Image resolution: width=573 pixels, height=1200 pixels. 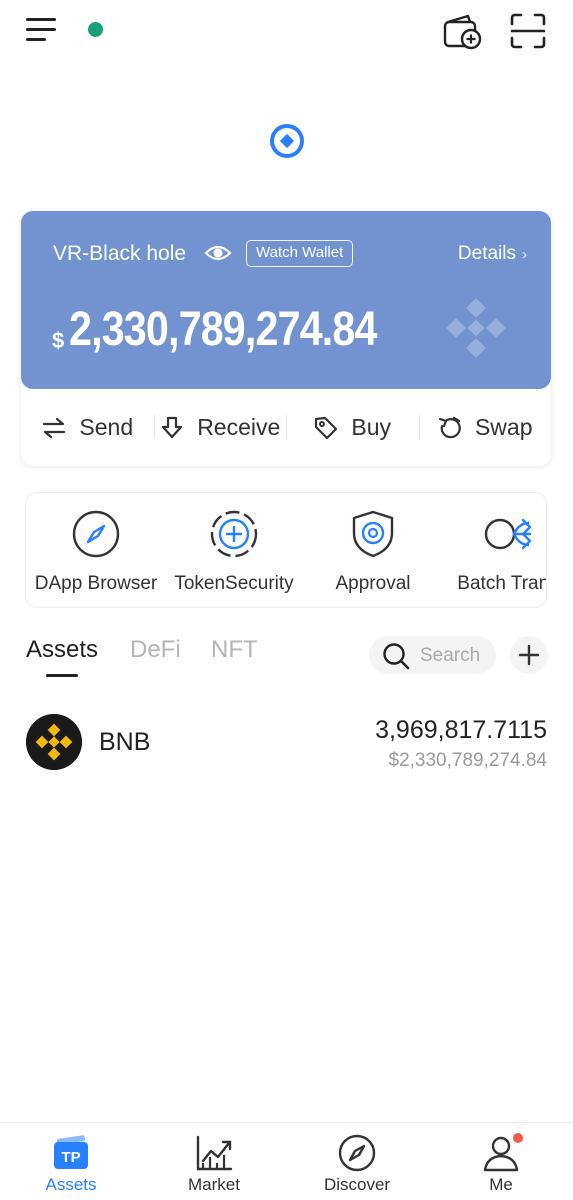 I want to click on watch-wallet-badge: Watch Wallet, so click(x=300, y=253).